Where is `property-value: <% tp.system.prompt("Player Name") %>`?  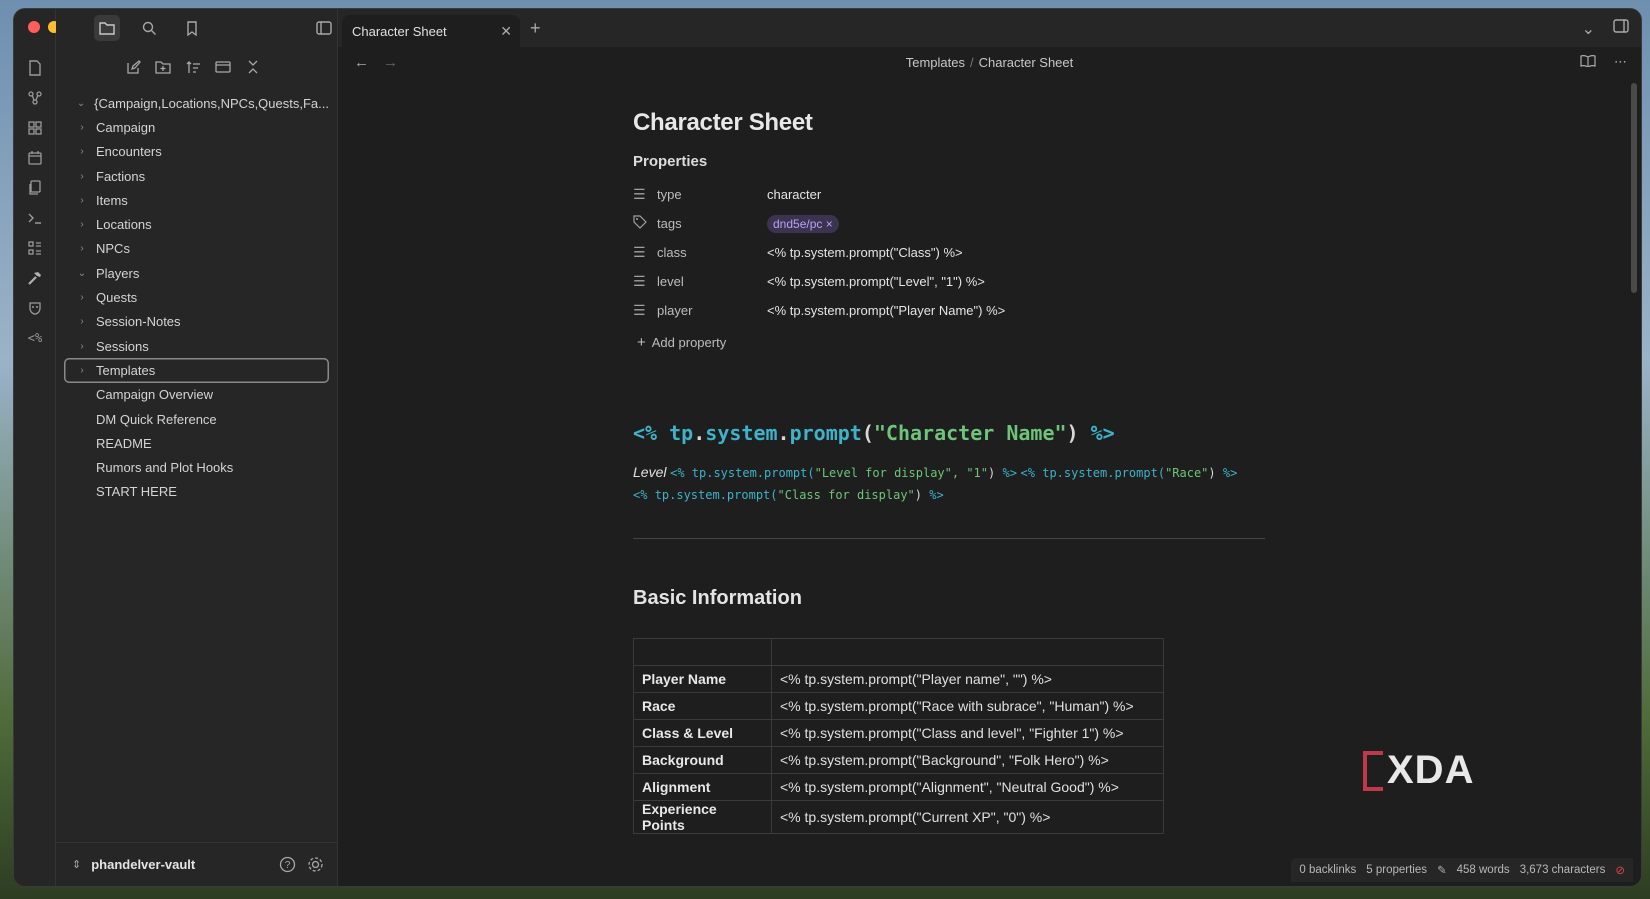
property-value: <% tp.system.prompt("Player Name") %> is located at coordinates (886, 310).